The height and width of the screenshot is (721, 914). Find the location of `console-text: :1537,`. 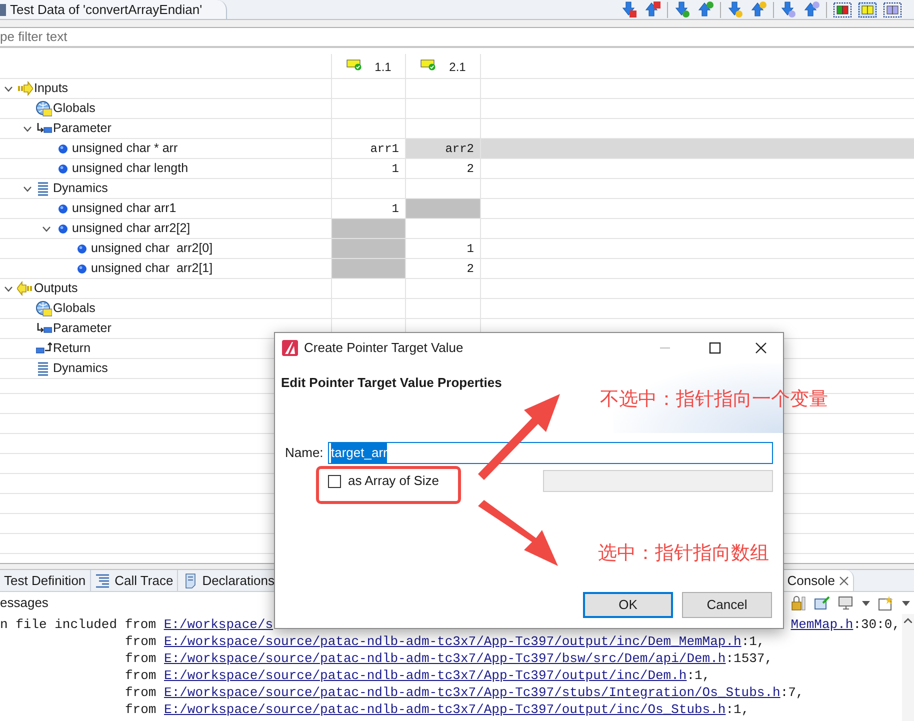

console-text: :1537, is located at coordinates (749, 658).